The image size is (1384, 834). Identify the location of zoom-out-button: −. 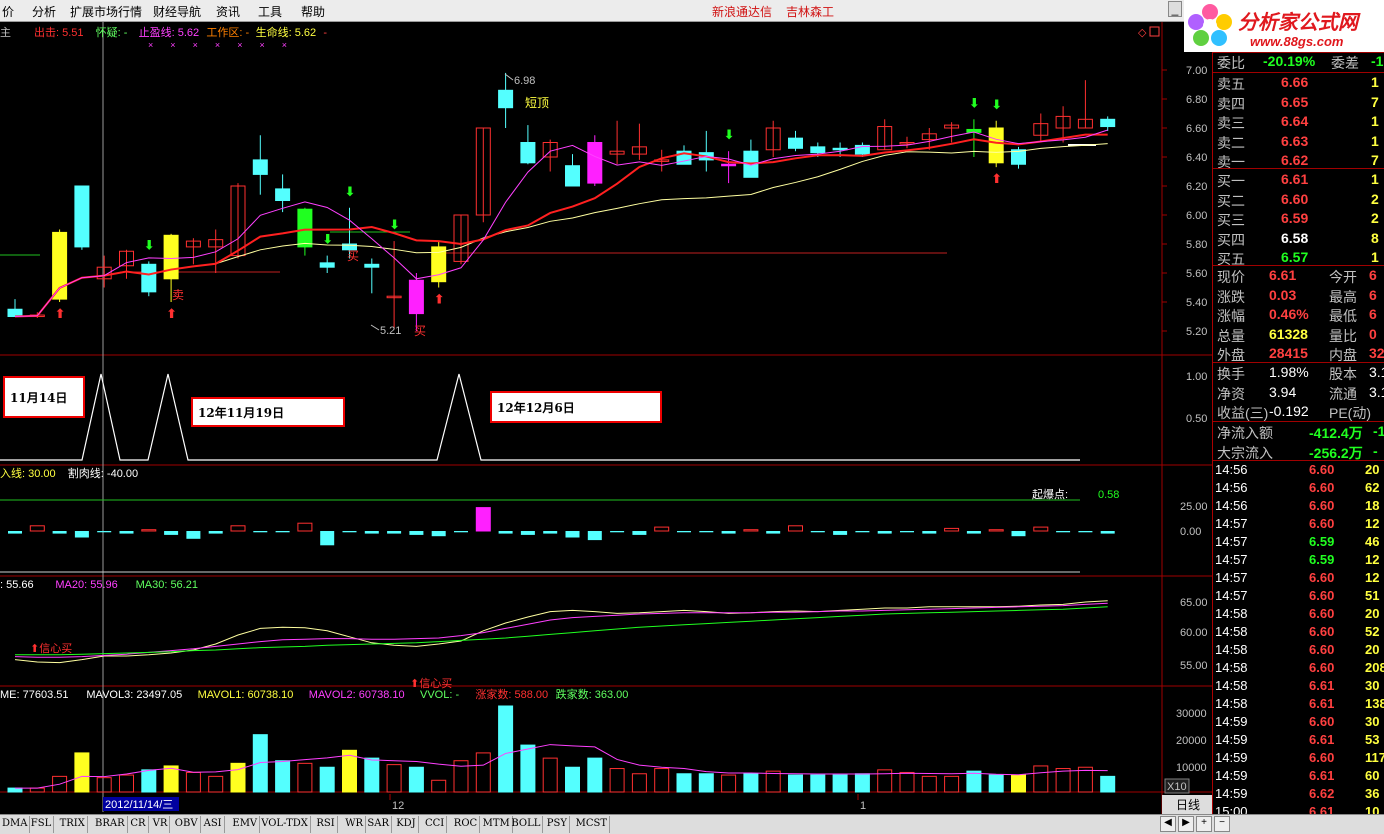
(1222, 824).